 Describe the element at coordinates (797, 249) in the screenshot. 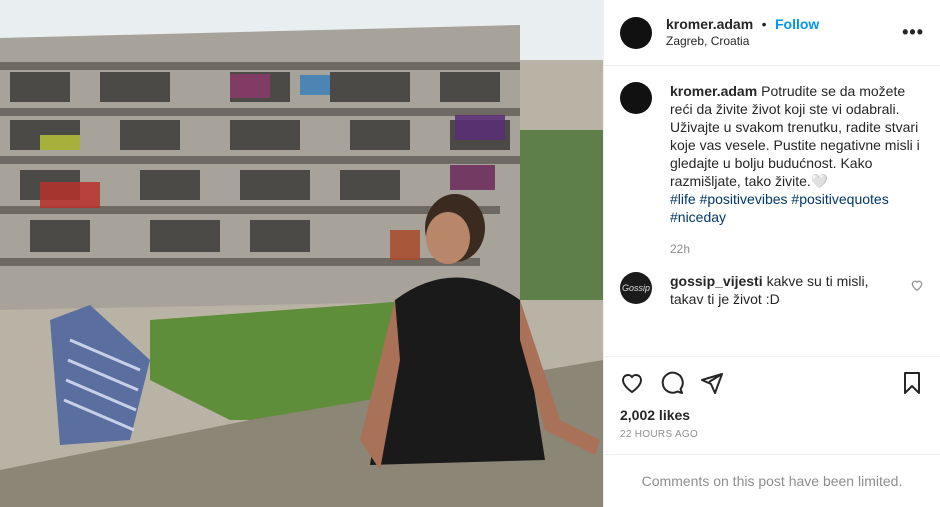

I see `caption-time: 22h` at that location.